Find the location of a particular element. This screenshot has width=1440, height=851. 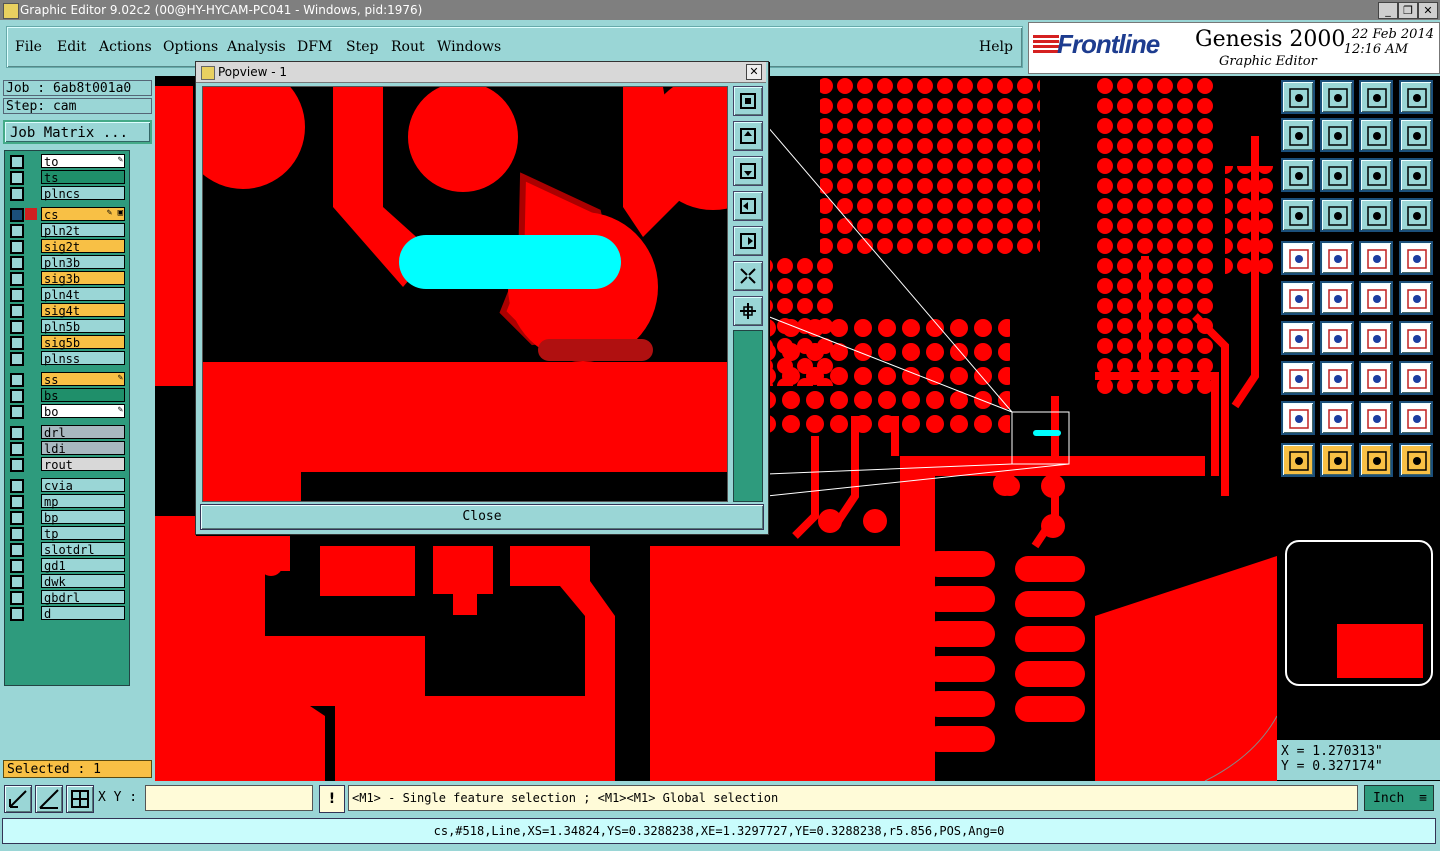

layer-row-slotdrl: slotdrl is located at coordinates (67, 549).